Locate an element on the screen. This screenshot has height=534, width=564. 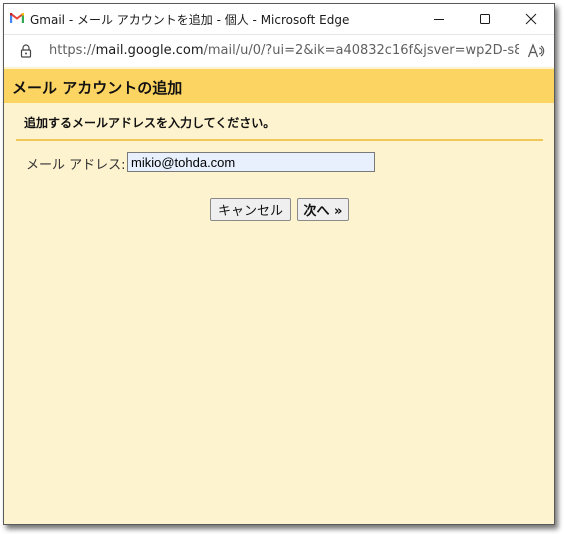
instruction-text: 追加するメールアドレスを入力してください。 is located at coordinates (150, 123).